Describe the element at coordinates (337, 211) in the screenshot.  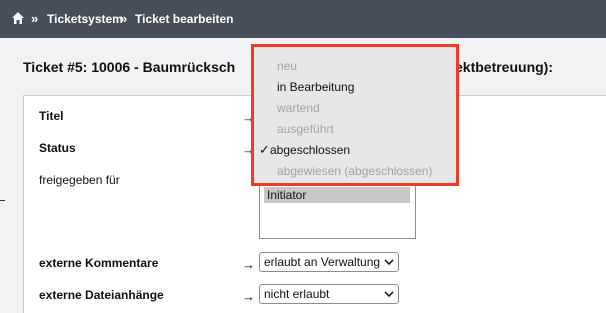
I see `released-for-listbox: Initiator` at that location.